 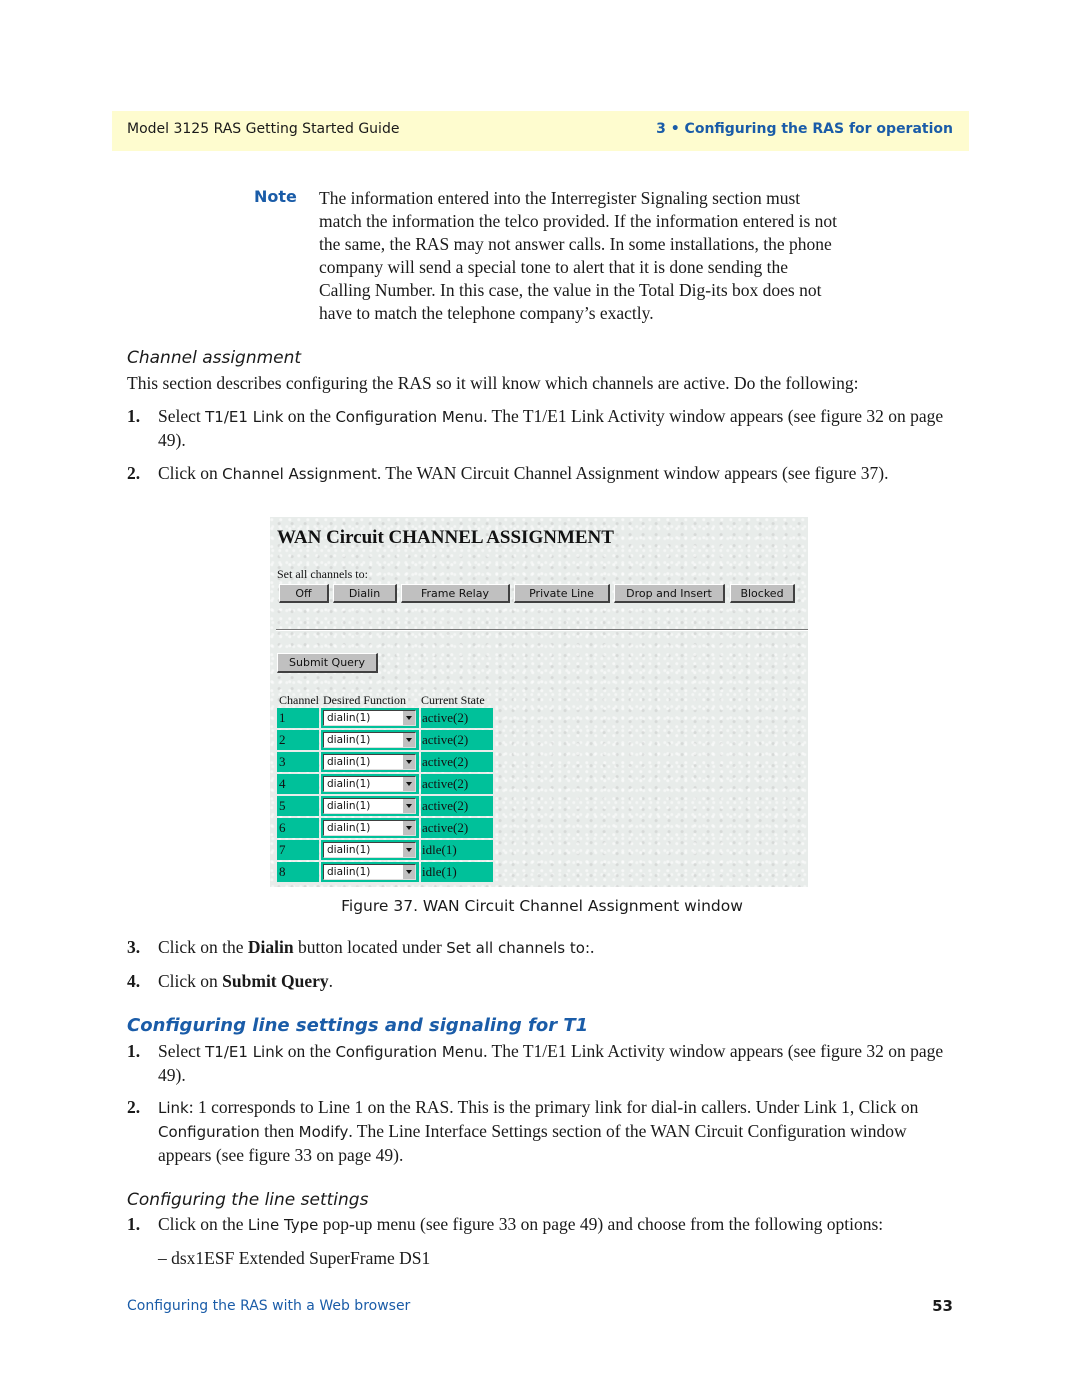 What do you see at coordinates (275, 196) in the screenshot?
I see `note-label: Note` at bounding box center [275, 196].